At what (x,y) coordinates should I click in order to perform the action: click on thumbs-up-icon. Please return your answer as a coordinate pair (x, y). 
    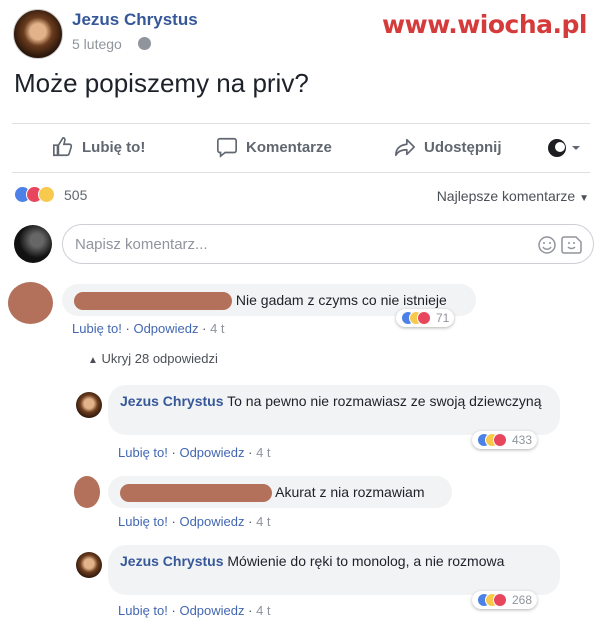
    Looking at the image, I should click on (63, 147).